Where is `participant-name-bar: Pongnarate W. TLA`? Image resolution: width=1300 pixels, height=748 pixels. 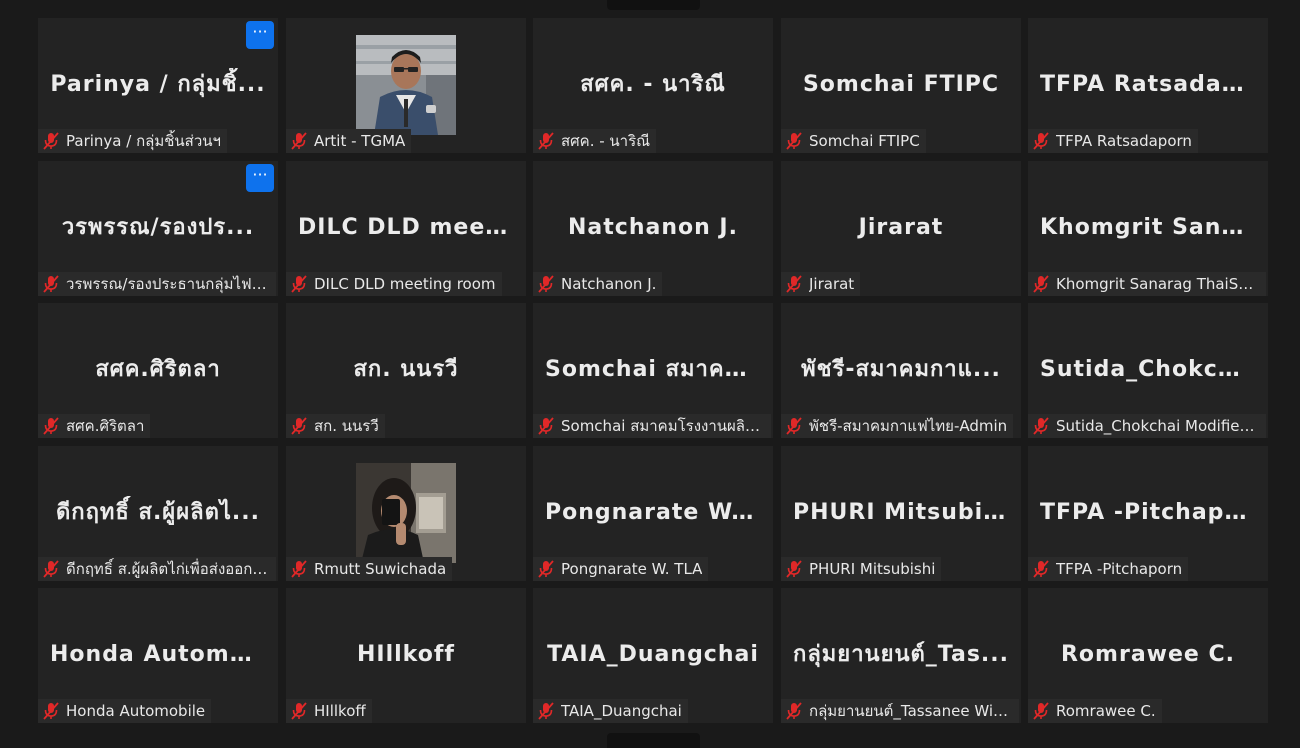 participant-name-bar: Pongnarate W. TLA is located at coordinates (621, 569).